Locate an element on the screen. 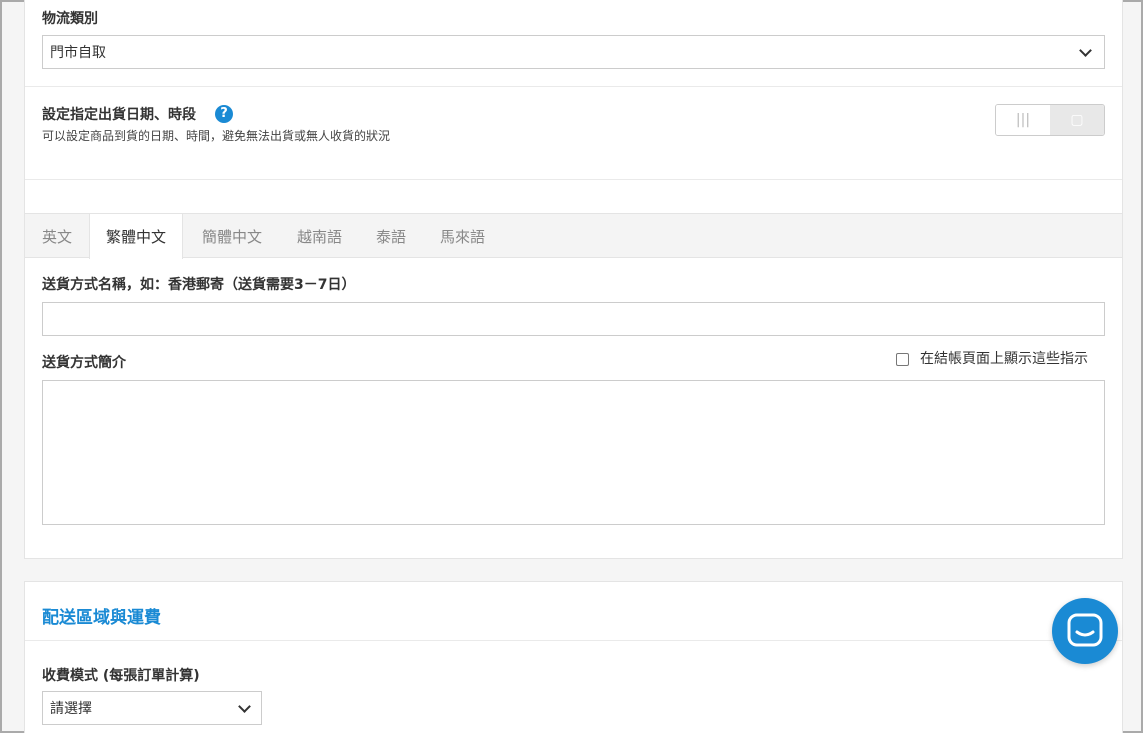  shipping-name-label: 送貨方式名稱，如：香港郵寄（送貨需要3－7日） is located at coordinates (199, 285).